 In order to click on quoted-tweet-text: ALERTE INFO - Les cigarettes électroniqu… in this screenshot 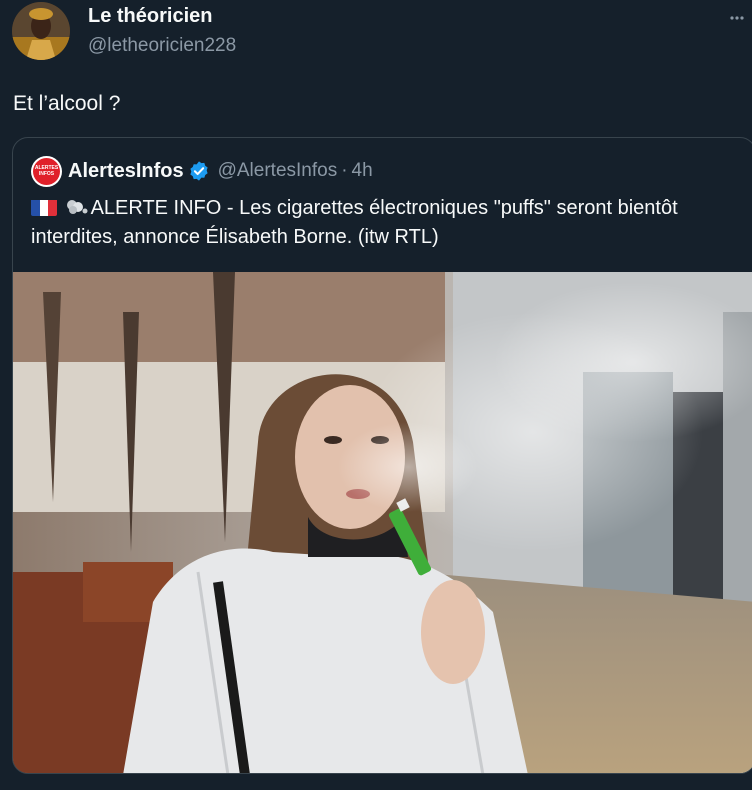, I will do `click(381, 223)`.